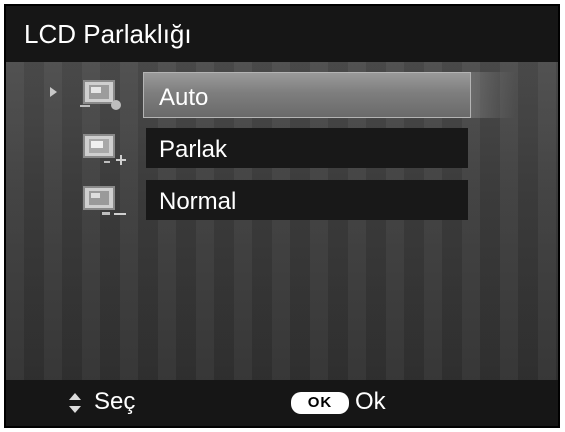 The image size is (565, 432). Describe the element at coordinates (370, 401) in the screenshot. I see `ok-hint-label: Ok` at that location.